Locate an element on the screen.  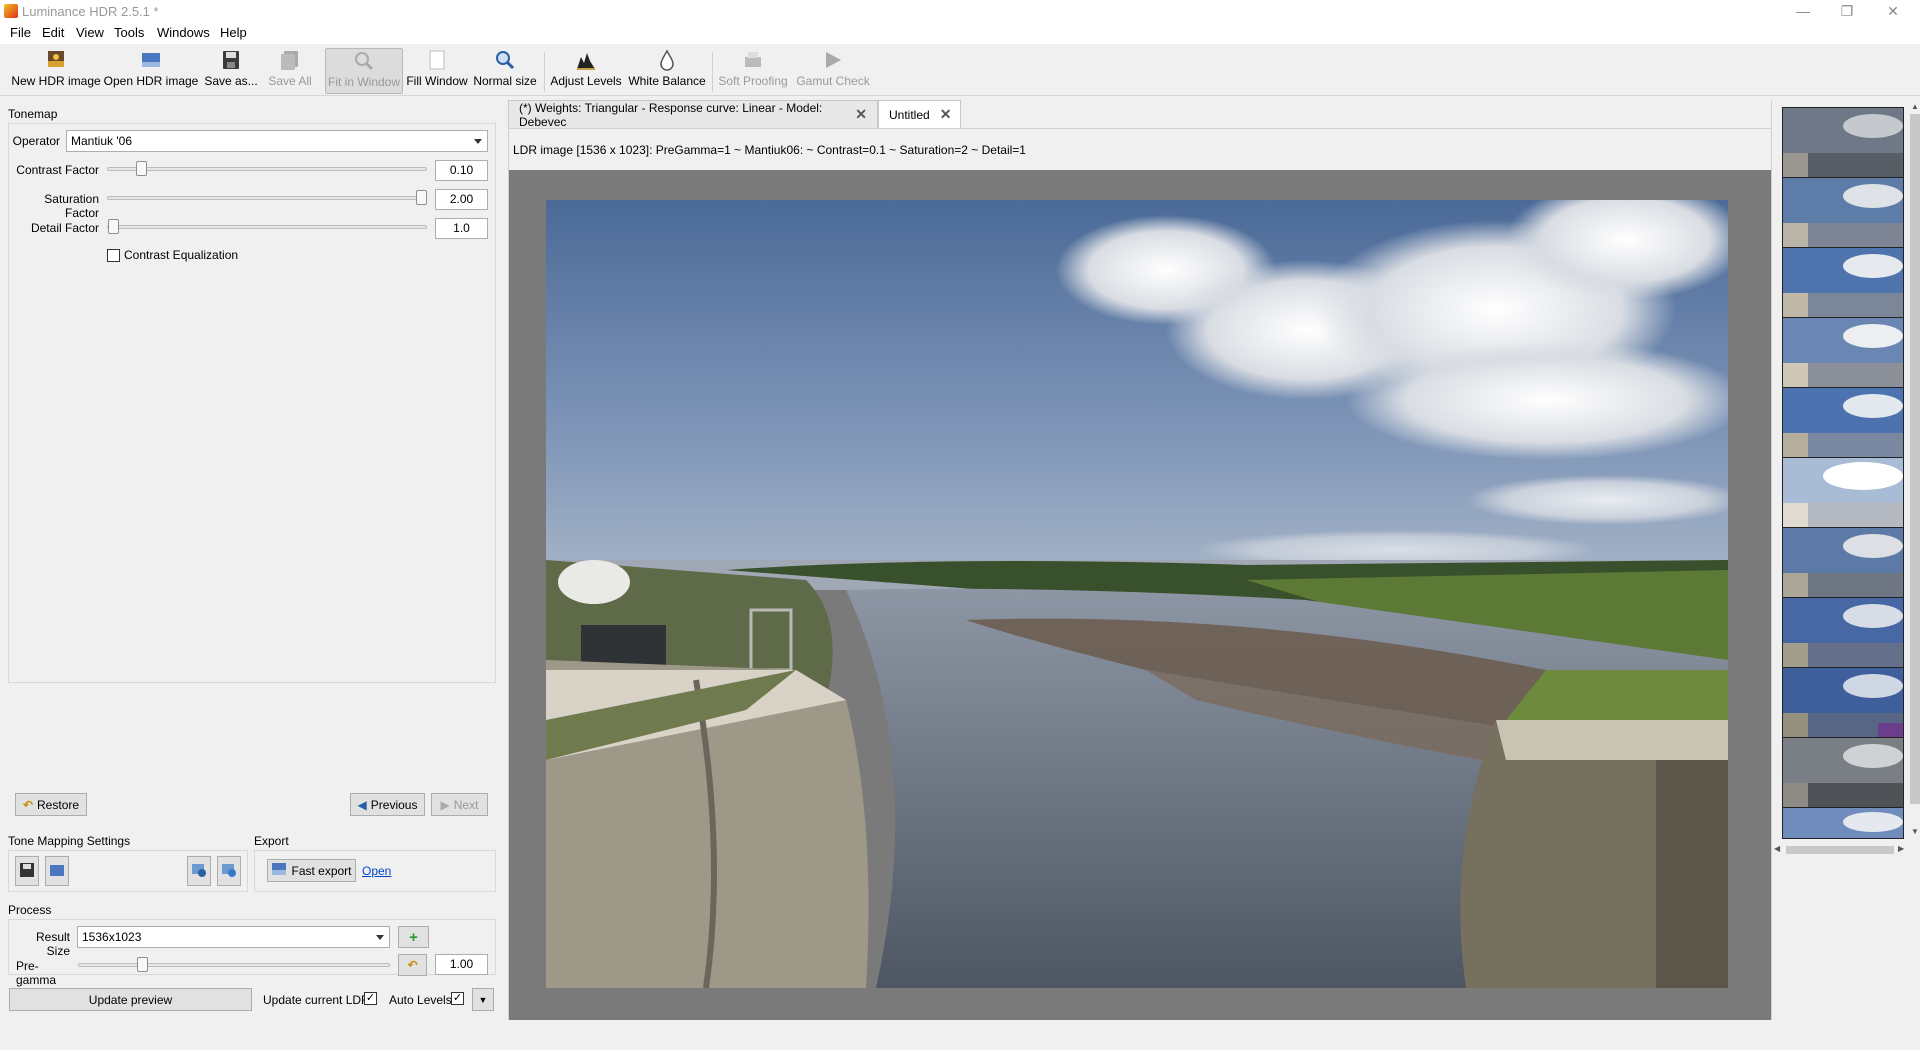
tab-untitled-label: Untitled is located at coordinates (909, 114).